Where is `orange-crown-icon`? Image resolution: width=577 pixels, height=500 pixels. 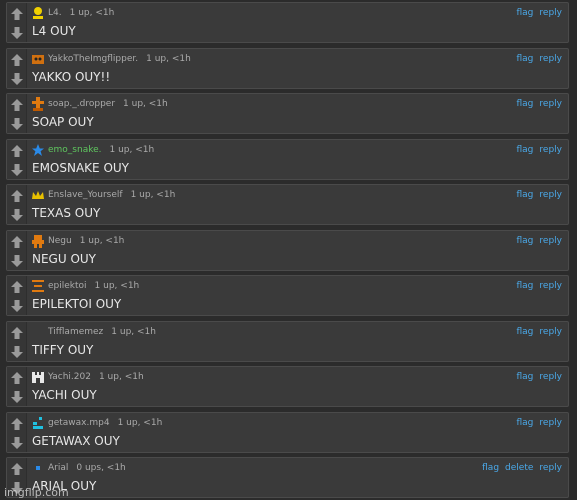
orange-crown-icon is located at coordinates (38, 59).